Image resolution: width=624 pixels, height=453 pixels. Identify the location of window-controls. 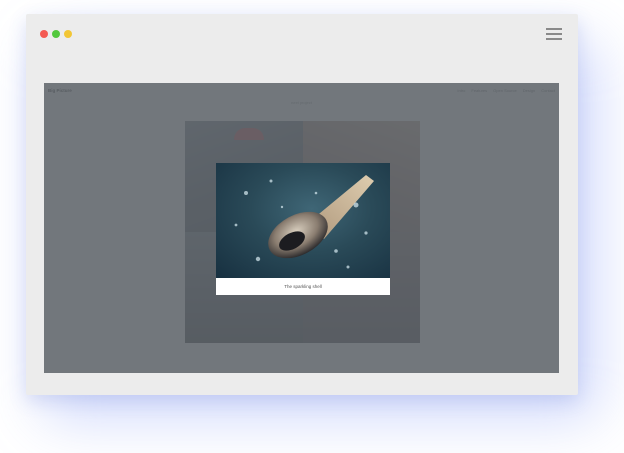
(56, 34).